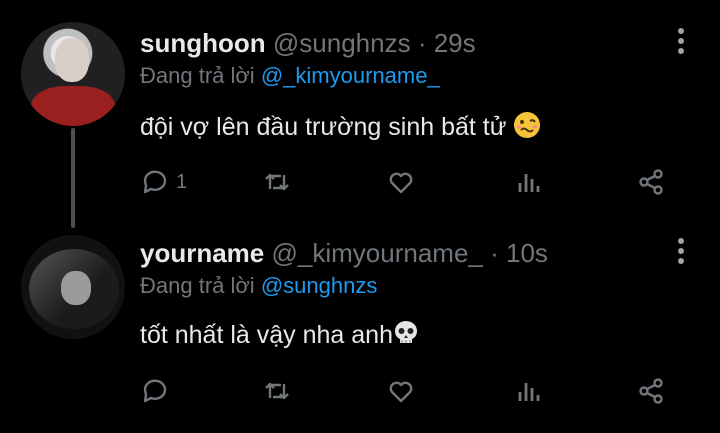 This screenshot has width=720, height=433. Describe the element at coordinates (455, 43) in the screenshot. I see `timestamp: 29s` at that location.